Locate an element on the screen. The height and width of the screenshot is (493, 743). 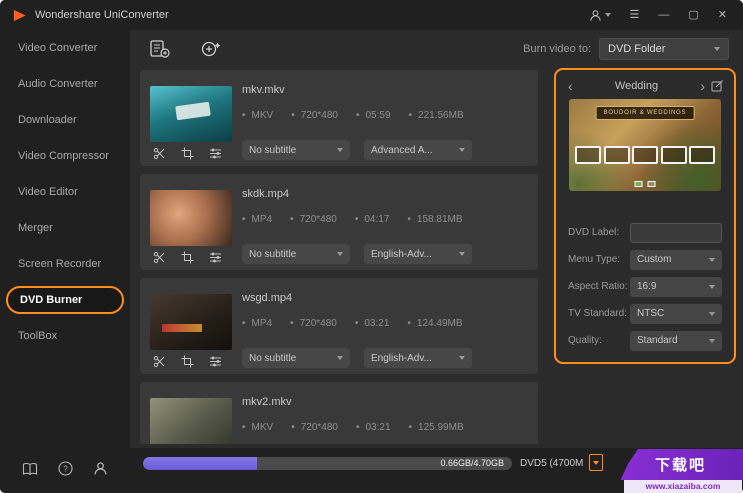
file-format: MKV is located at coordinates (258, 427).